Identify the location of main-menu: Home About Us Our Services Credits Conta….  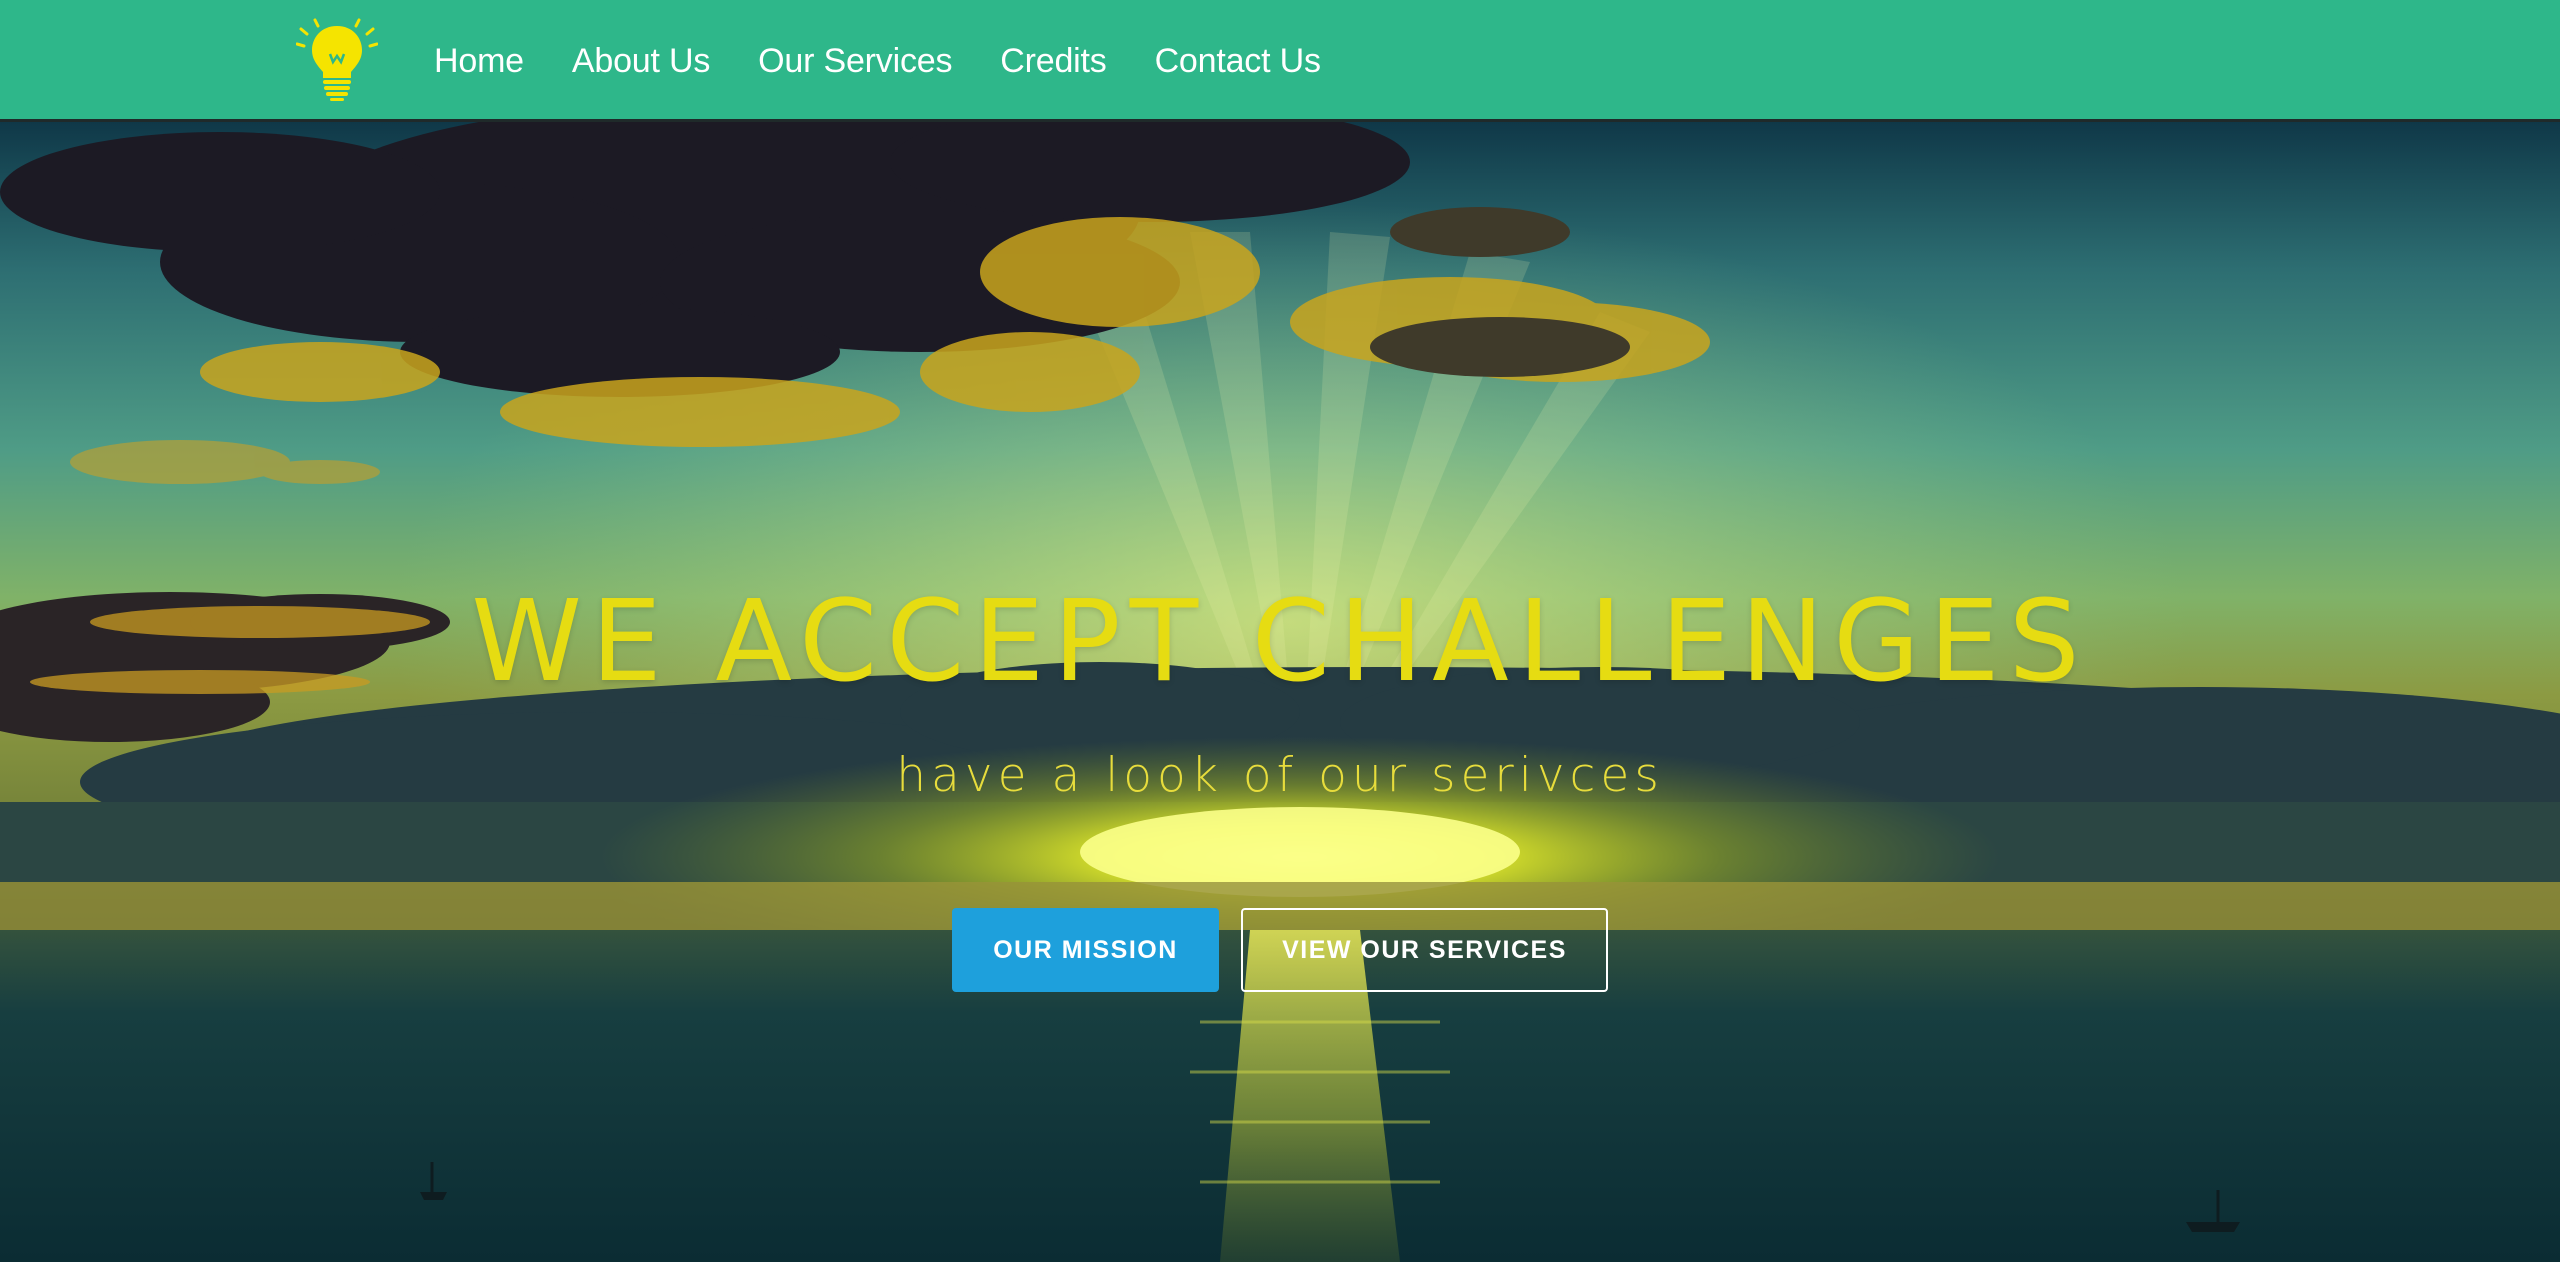
(901, 61).